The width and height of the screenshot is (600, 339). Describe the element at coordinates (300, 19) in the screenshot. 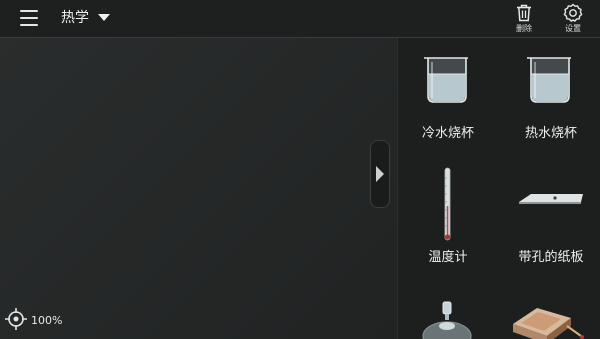

I see `top-bar: 热学 删除 设置` at that location.